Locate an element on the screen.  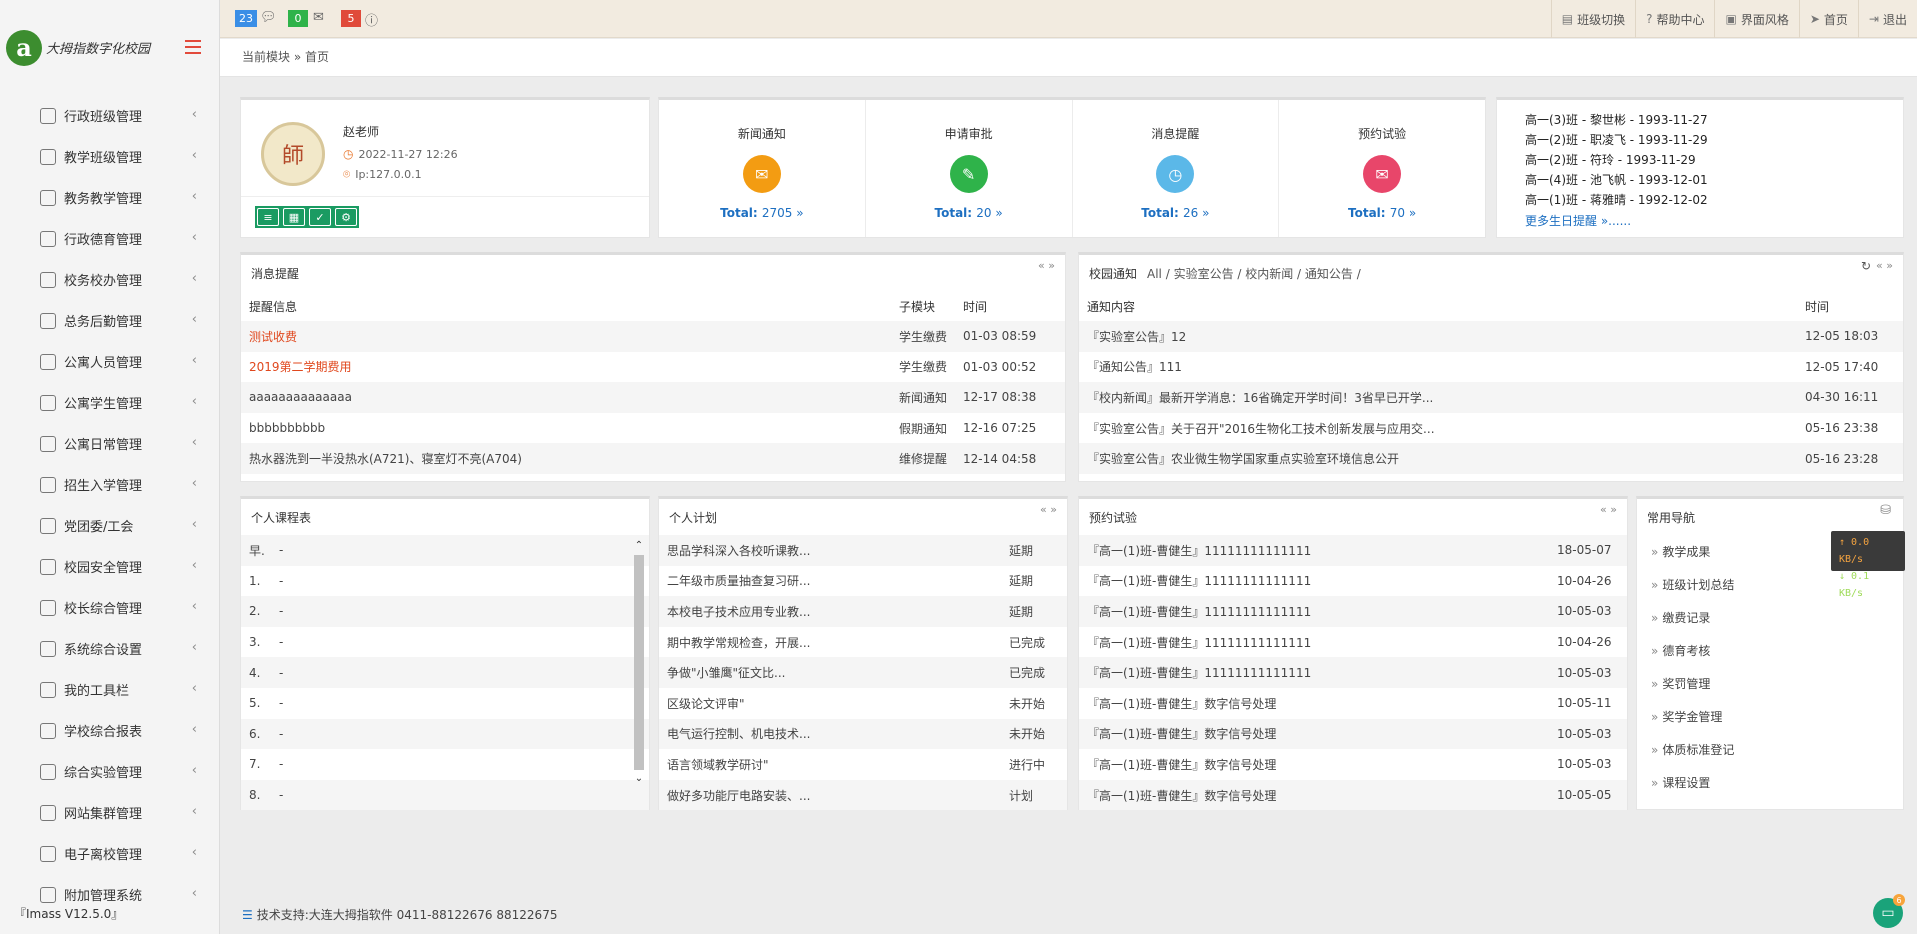
table-row: 做好多功能厅电路安装、... 计划 is located at coordinates (863, 795).